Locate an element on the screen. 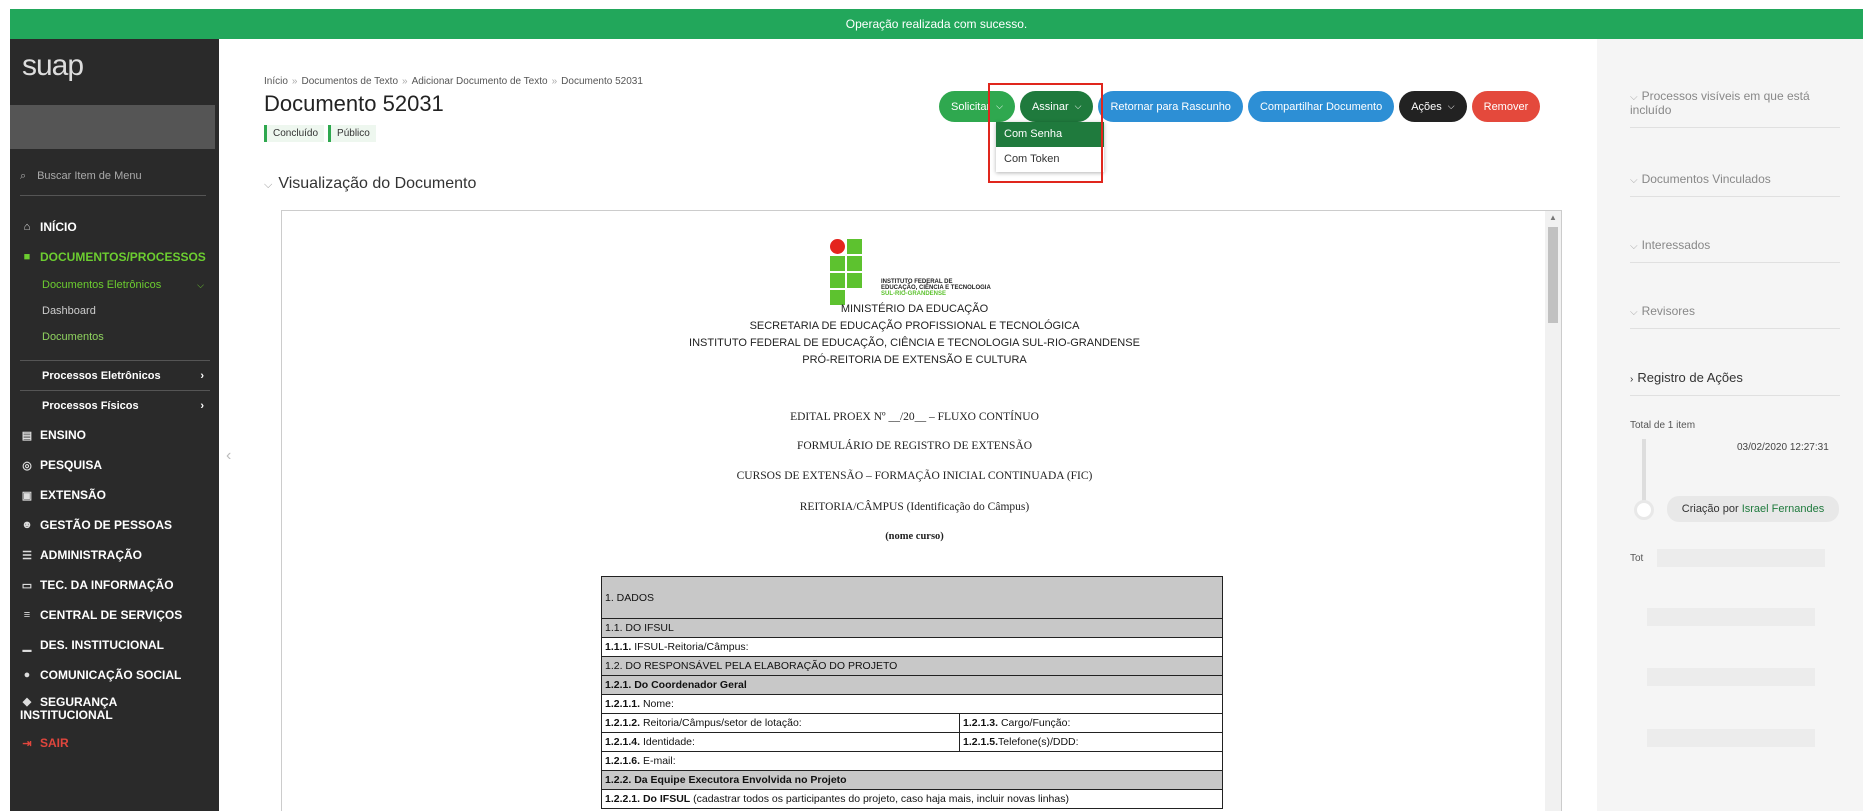 This screenshot has height=811, width=1863. table-row: 1.2.1. Do Coordenador Geral is located at coordinates (912, 685).